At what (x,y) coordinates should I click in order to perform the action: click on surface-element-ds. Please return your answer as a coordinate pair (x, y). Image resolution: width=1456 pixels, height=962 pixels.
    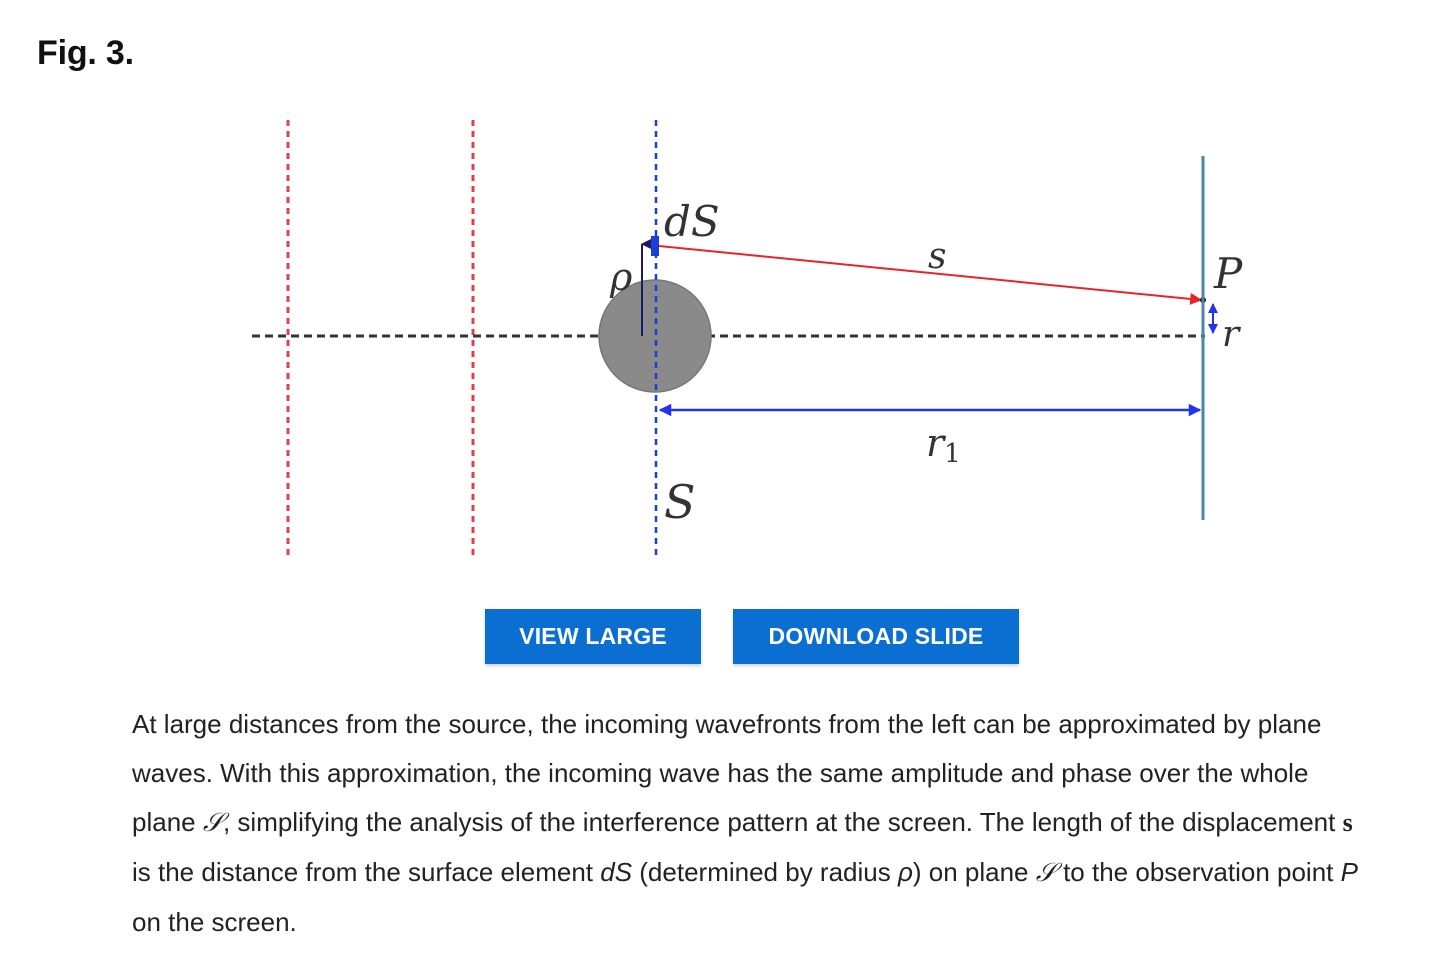
    Looking at the image, I should click on (655, 246).